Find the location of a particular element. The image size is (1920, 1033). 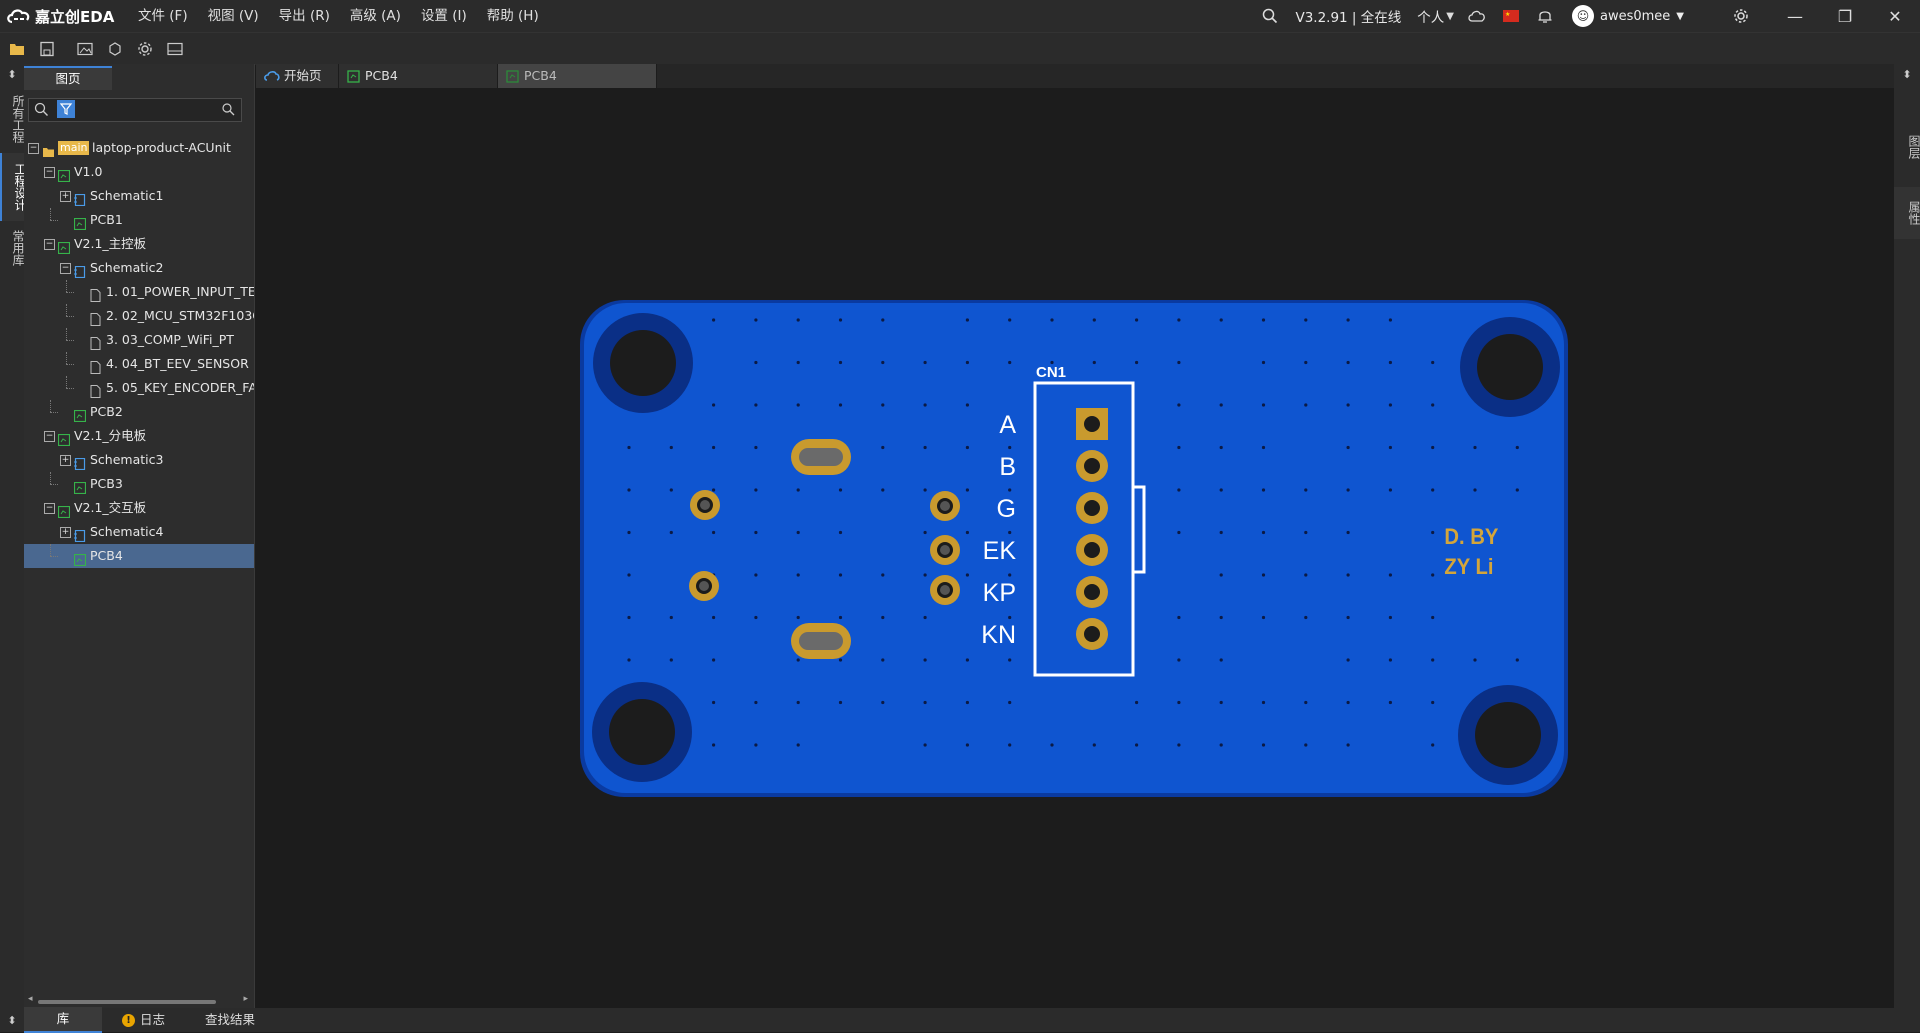

board-icon is located at coordinates (64, 246).